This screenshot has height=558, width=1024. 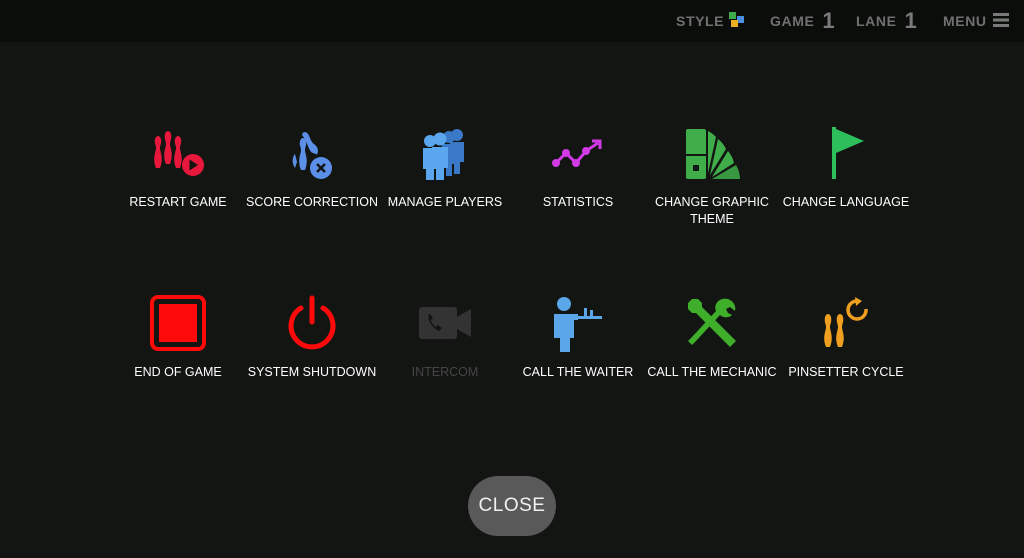 I want to click on call-the-mechanic-button: CALL THE MECHANIC, so click(x=712, y=334).